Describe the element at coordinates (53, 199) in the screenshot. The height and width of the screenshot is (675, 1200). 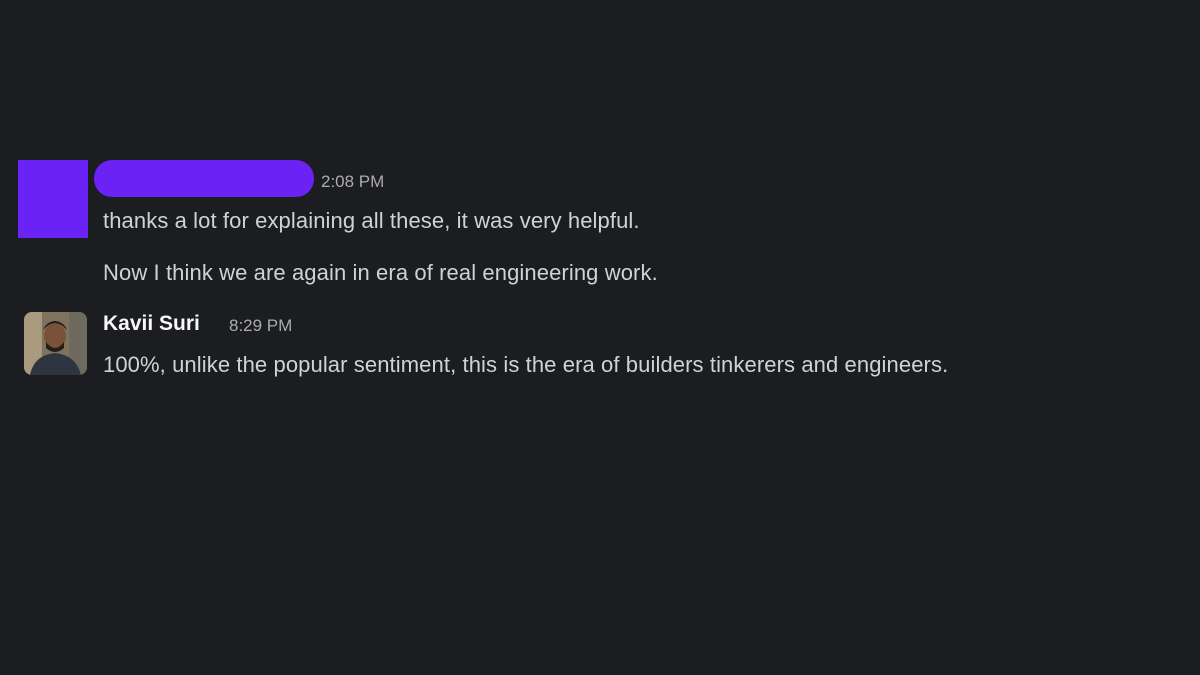
I see `redacted-avatar` at that location.